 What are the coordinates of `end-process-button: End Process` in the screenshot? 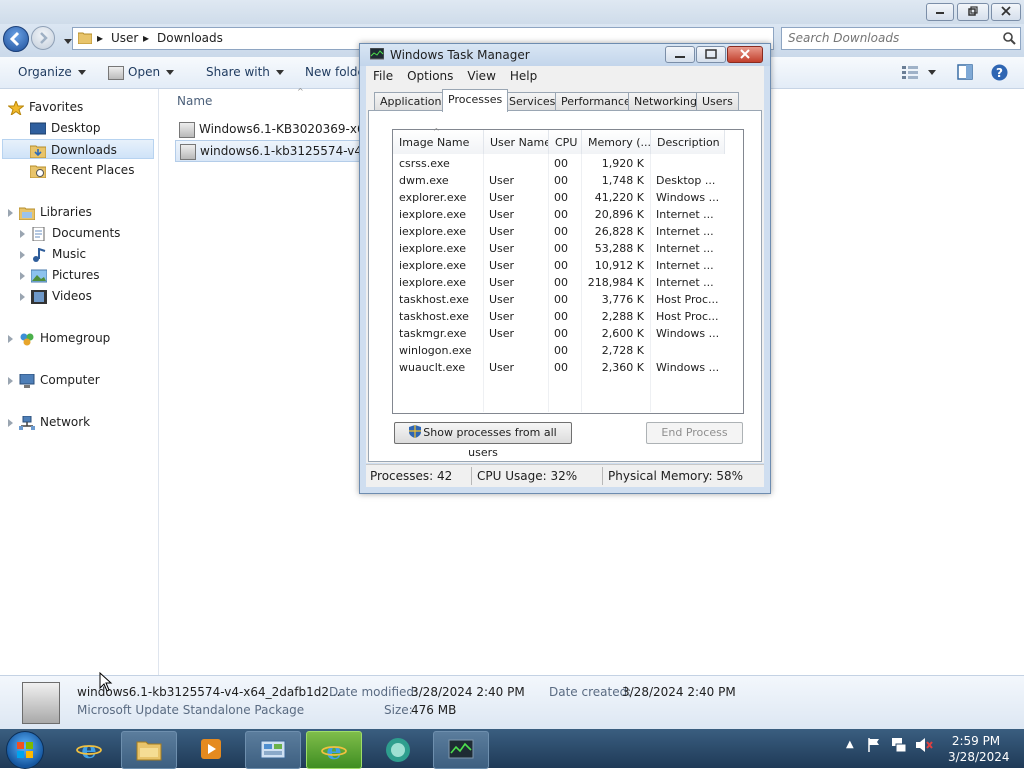 It's located at (694, 433).